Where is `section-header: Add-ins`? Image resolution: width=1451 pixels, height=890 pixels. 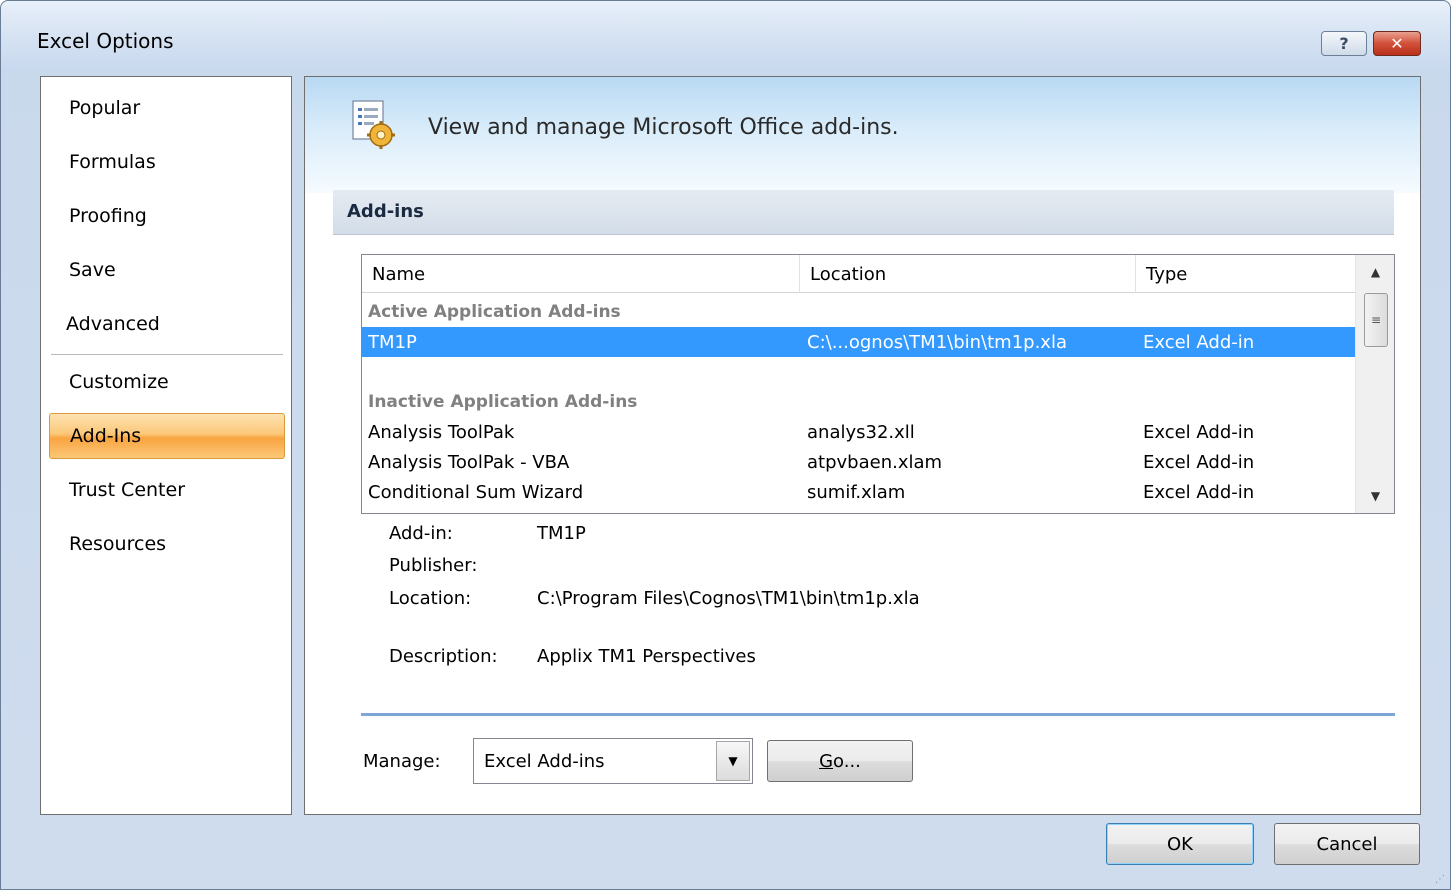
section-header: Add-ins is located at coordinates (863, 212).